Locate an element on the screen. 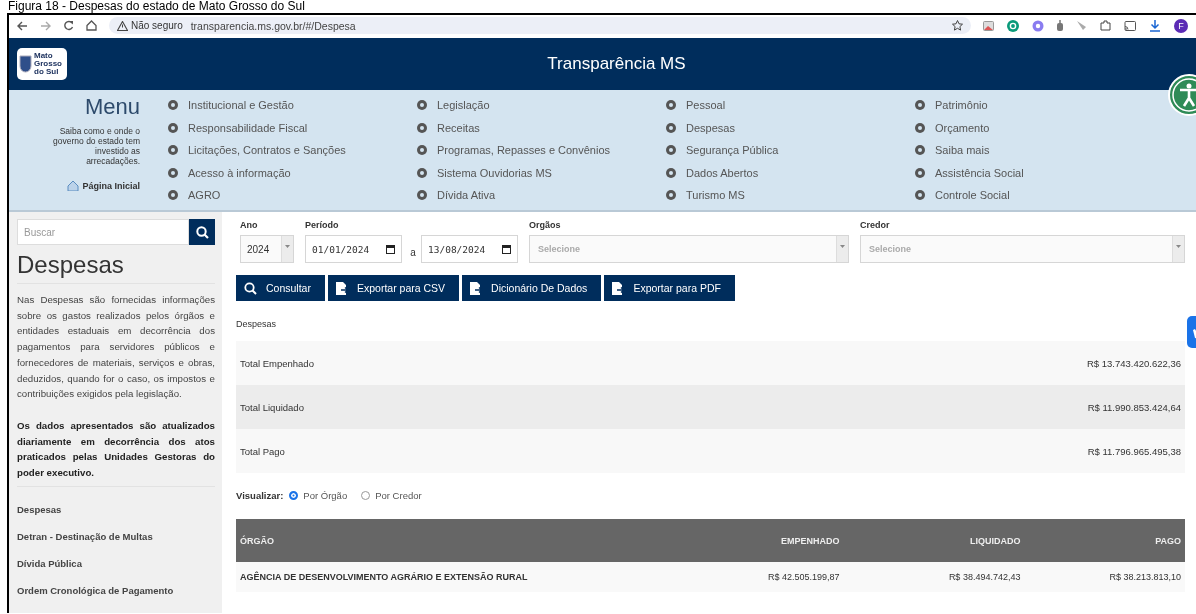 Image resolution: width=1196 pixels, height=614 pixels. menu-link: AGRO is located at coordinates (291, 195).